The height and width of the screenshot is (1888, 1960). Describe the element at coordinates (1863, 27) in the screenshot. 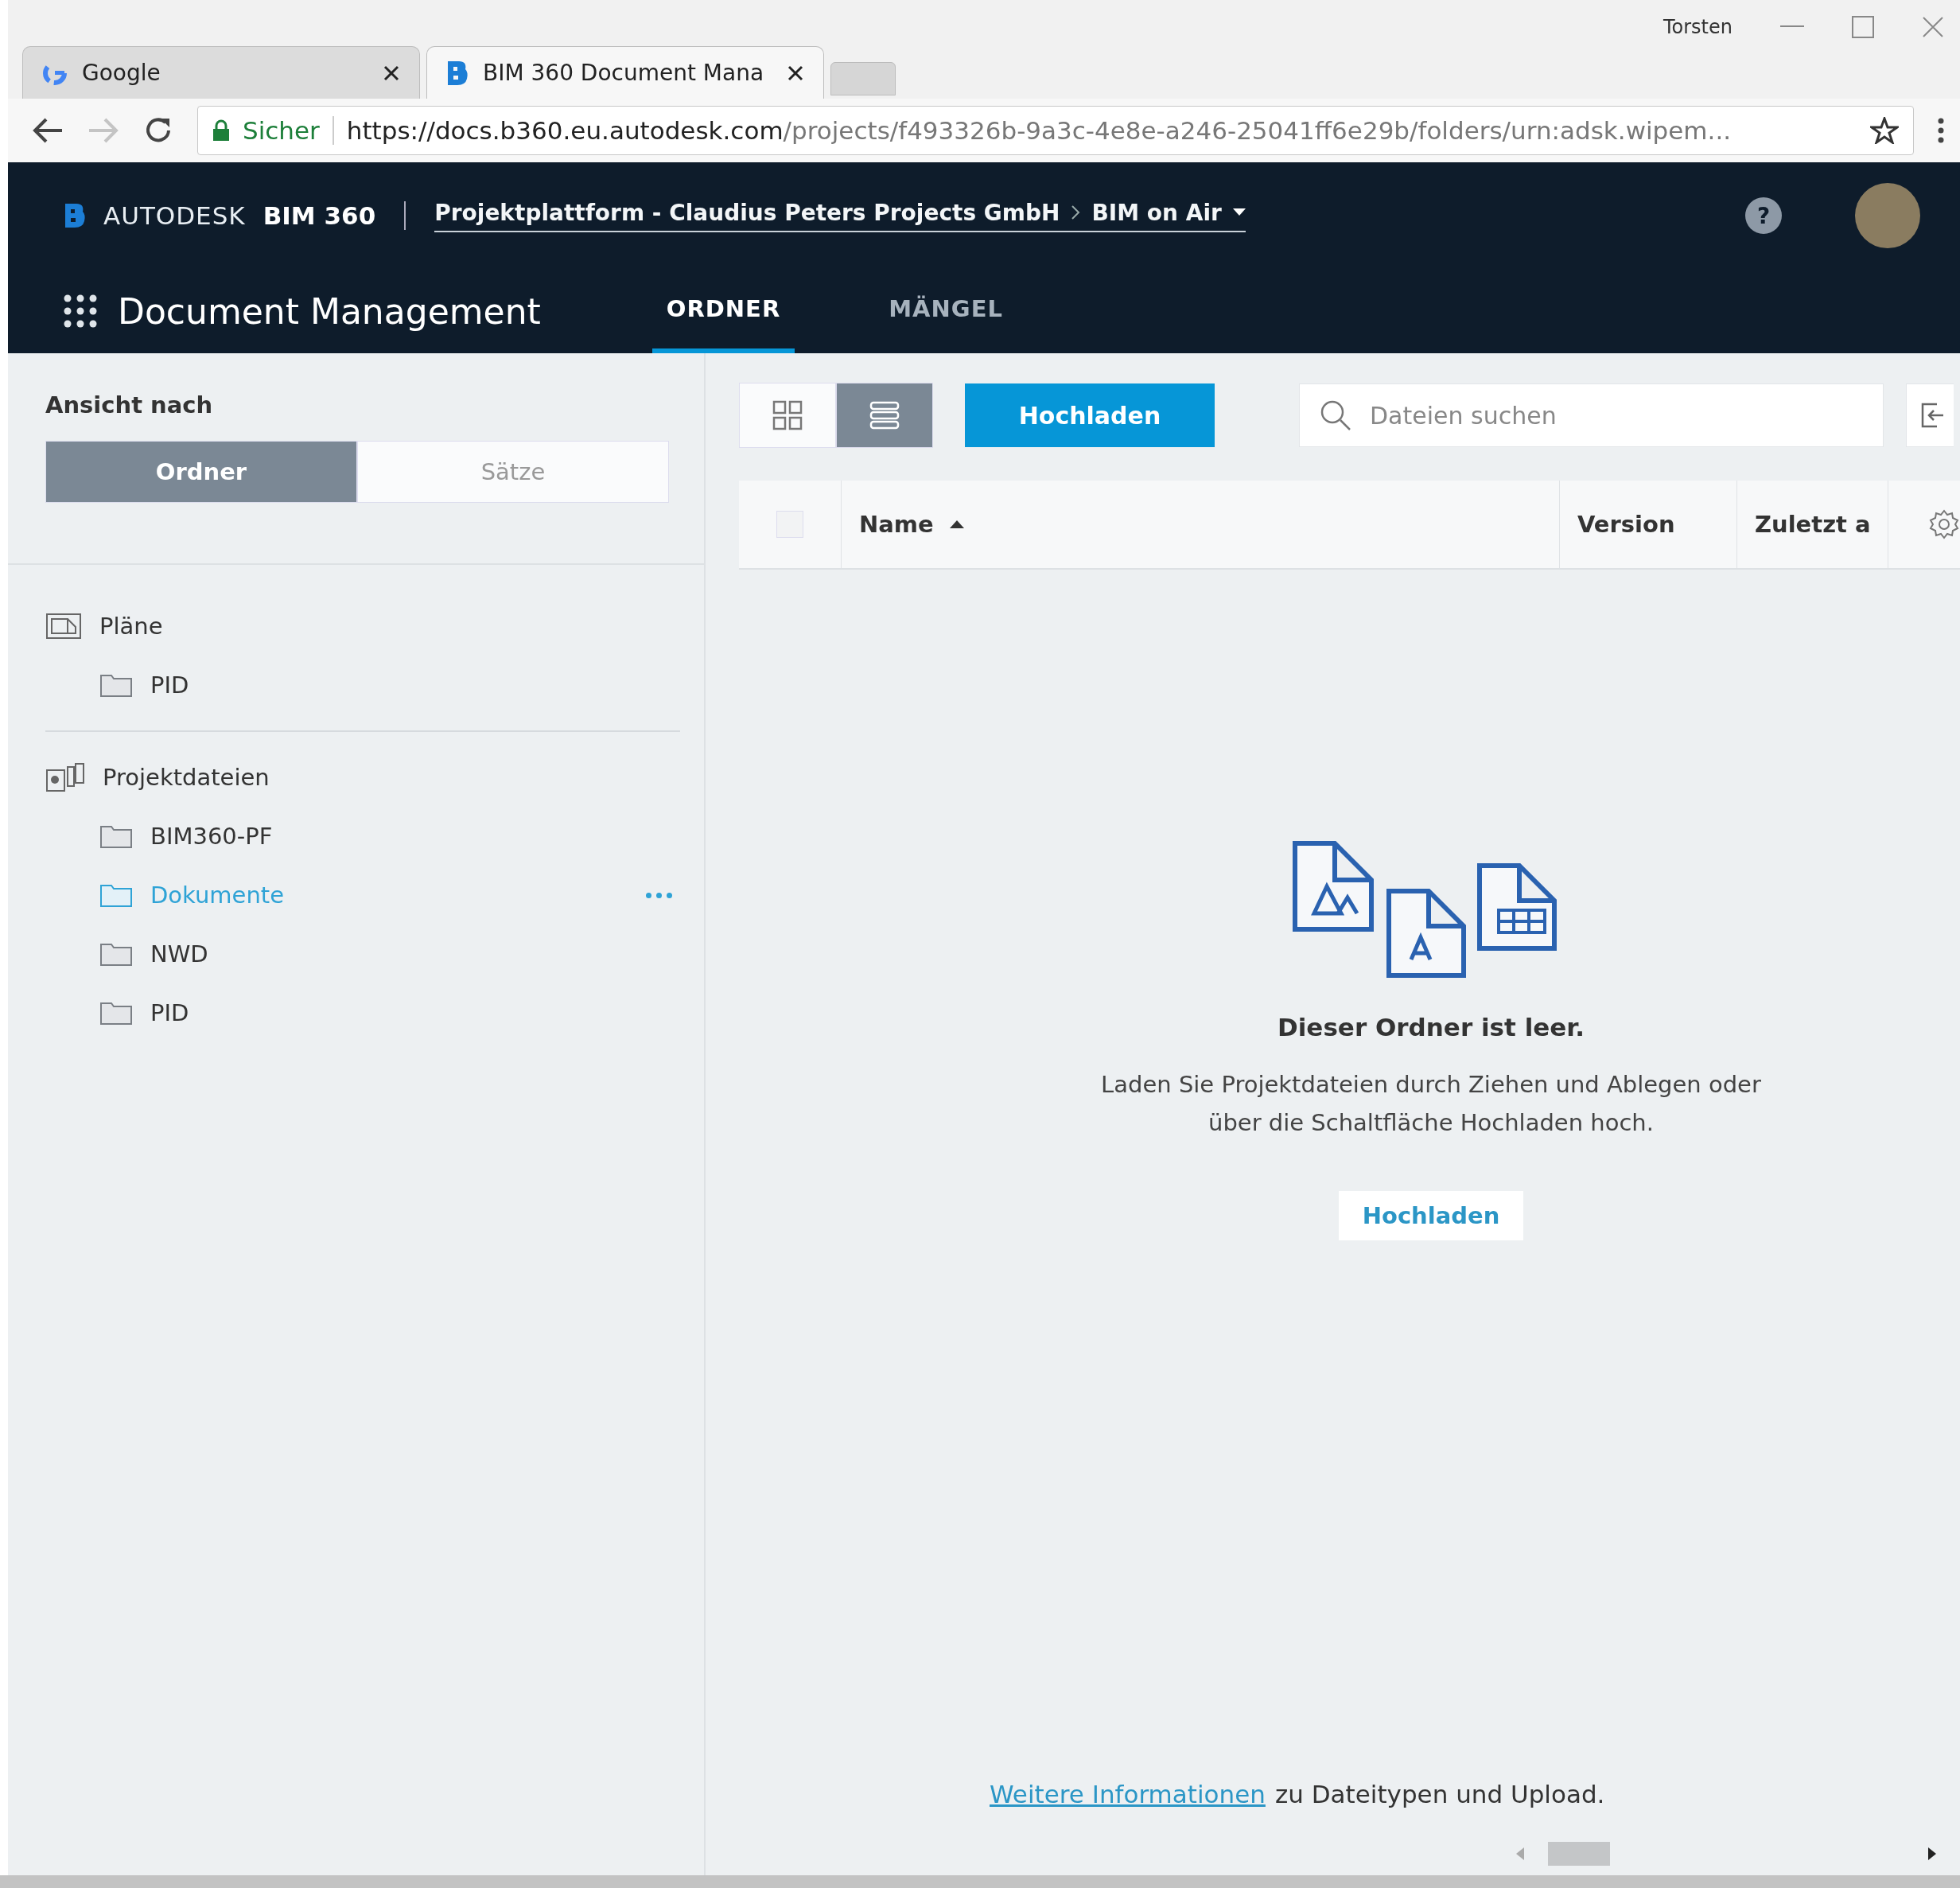

I see `maximize-icon` at that location.